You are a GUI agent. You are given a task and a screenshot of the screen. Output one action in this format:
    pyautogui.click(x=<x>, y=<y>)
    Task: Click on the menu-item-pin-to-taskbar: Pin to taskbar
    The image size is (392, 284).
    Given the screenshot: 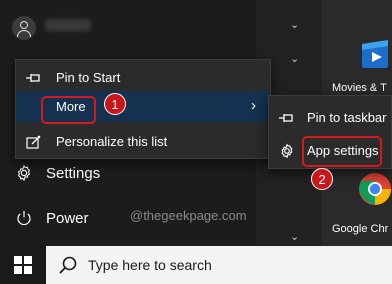 What is the action you would take?
    pyautogui.click(x=330, y=117)
    